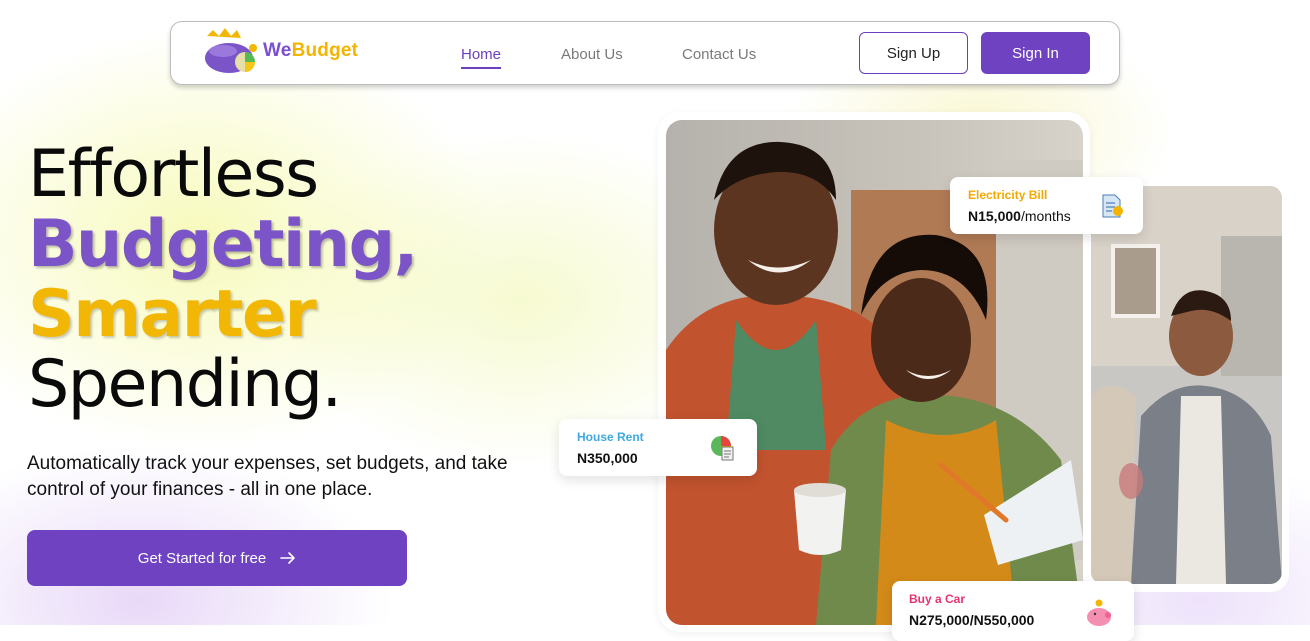  Describe the element at coordinates (481, 57) in the screenshot. I see `nav-link-home: Home` at that location.